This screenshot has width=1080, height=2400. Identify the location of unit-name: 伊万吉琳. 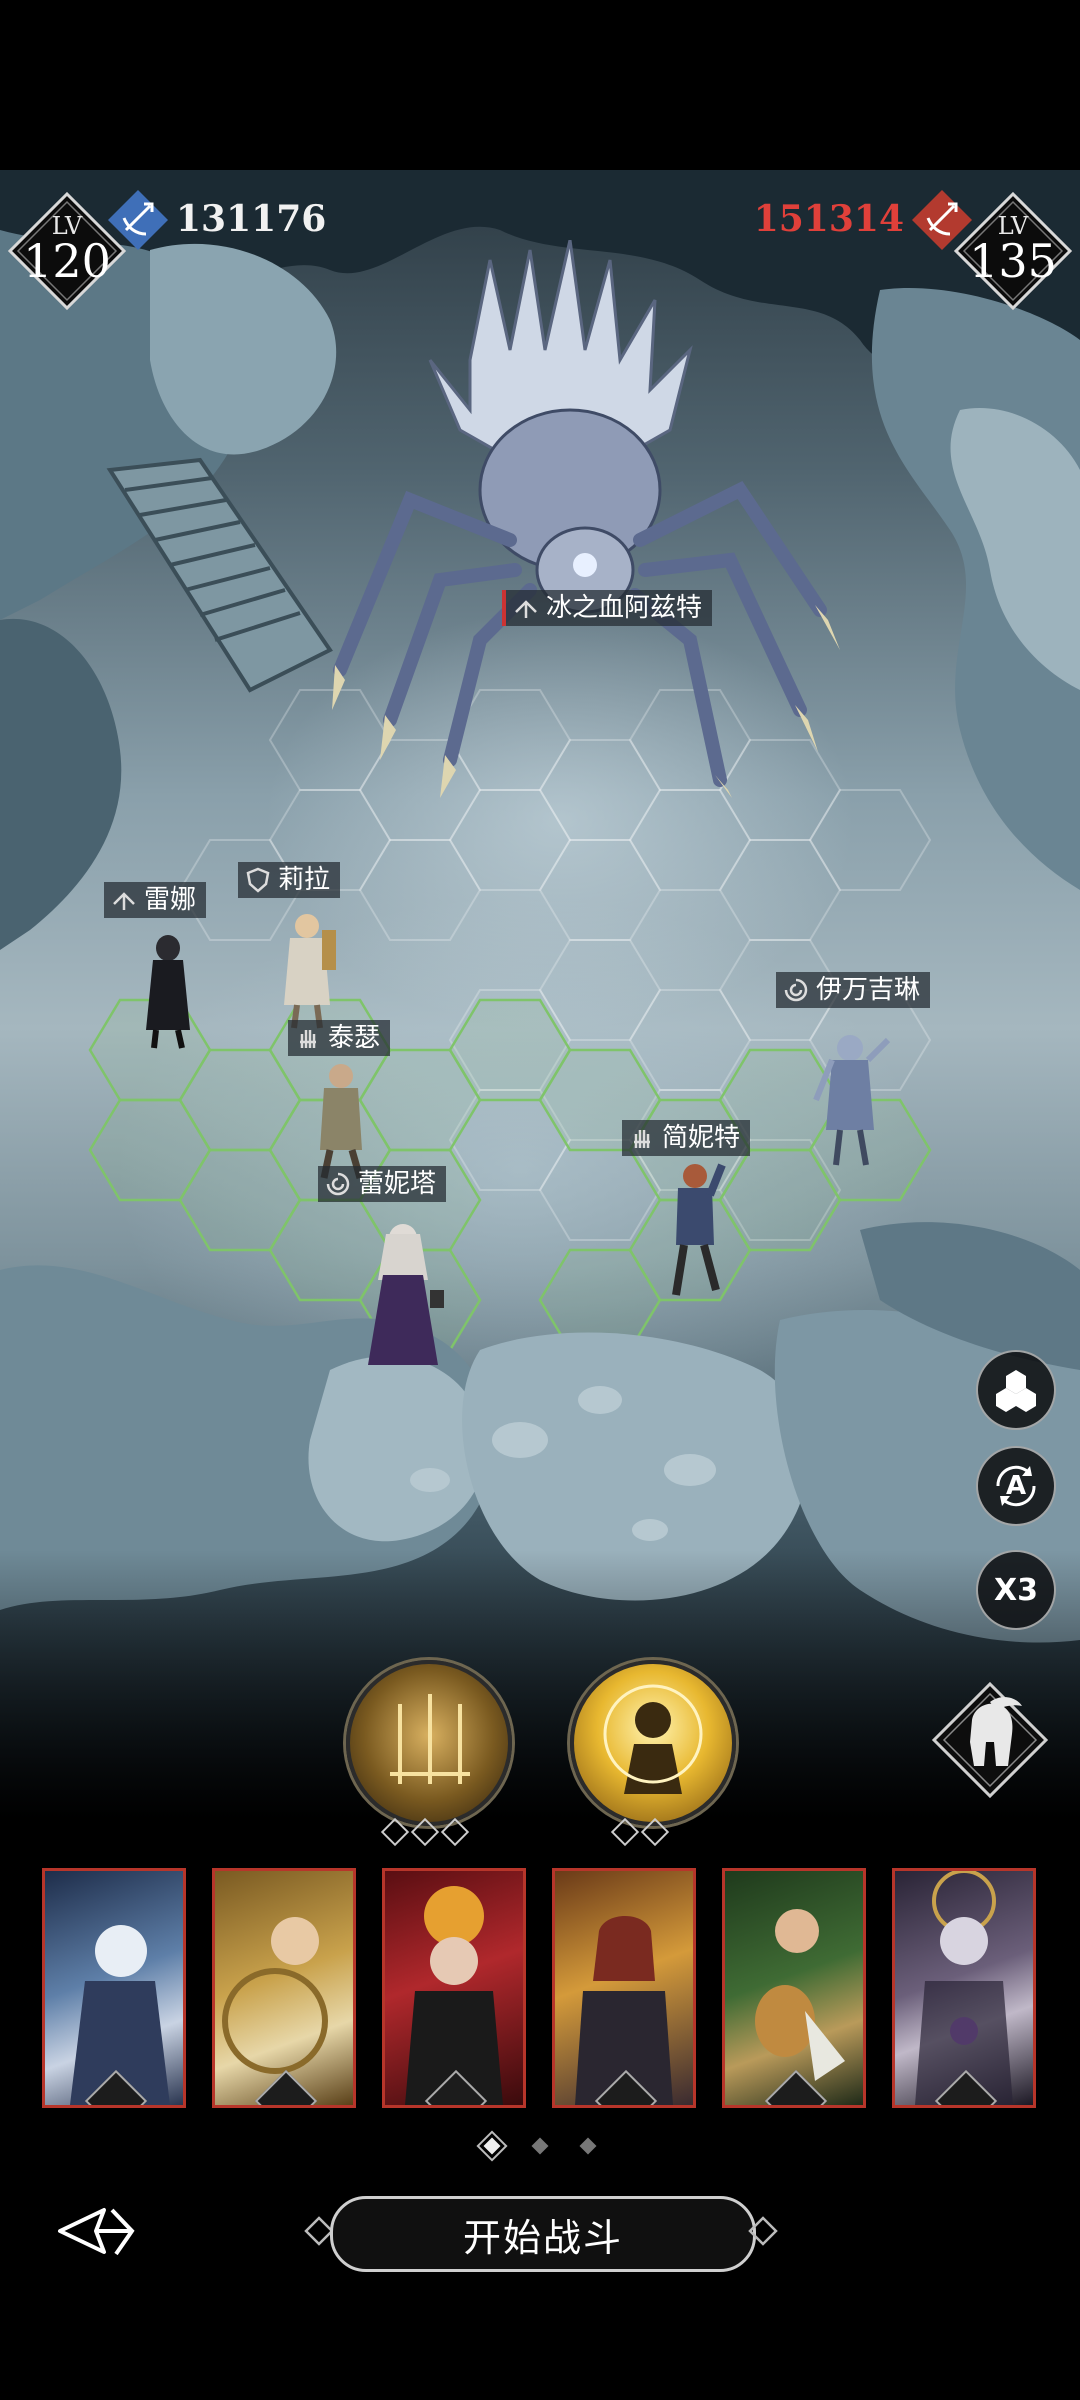
(868, 990).